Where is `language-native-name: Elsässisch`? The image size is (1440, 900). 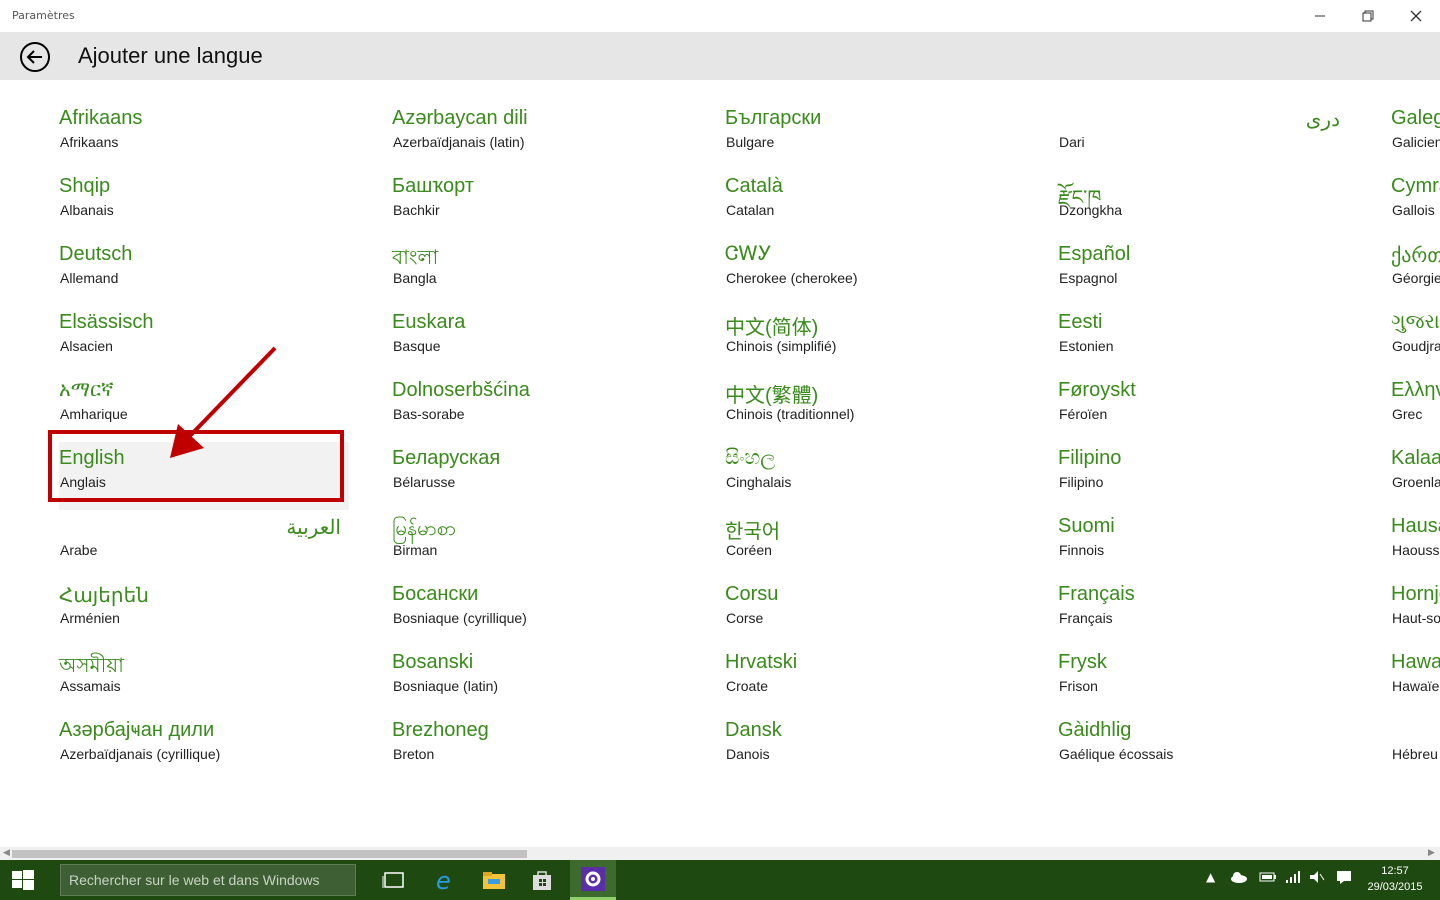
language-native-name: Elsässisch is located at coordinates (106, 322).